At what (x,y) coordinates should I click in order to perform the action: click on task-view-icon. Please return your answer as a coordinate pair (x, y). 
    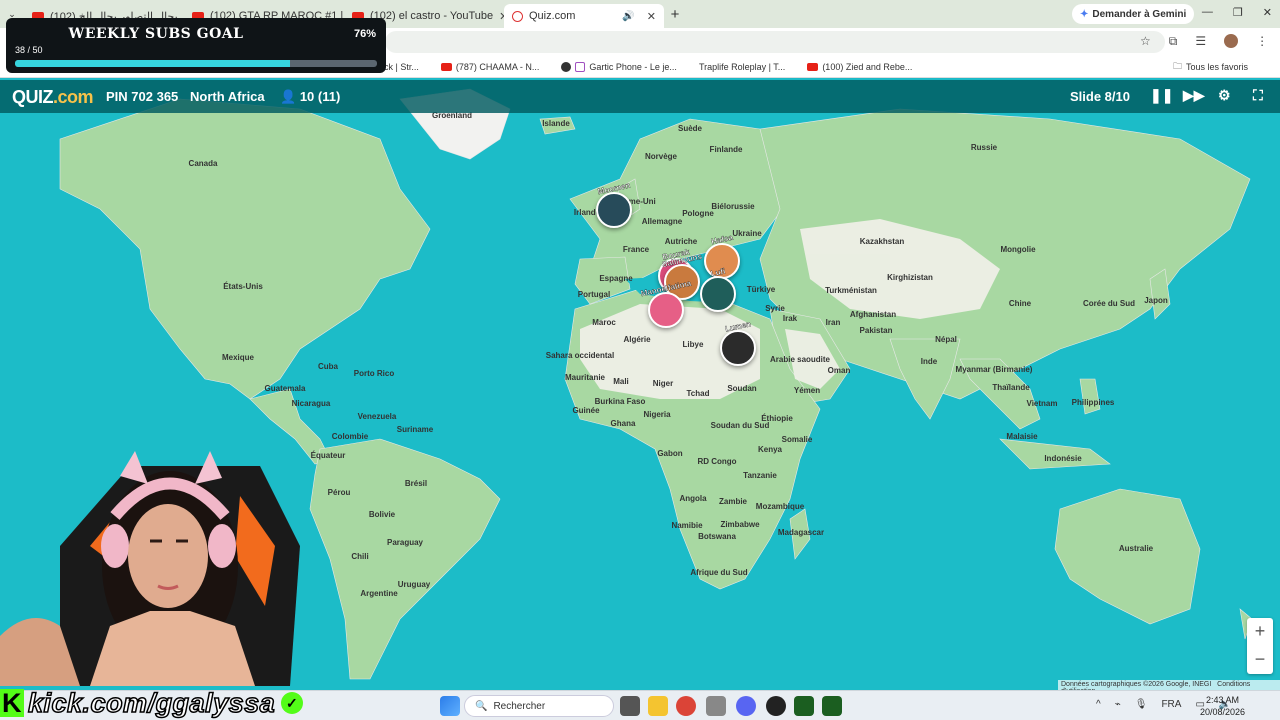
    Looking at the image, I should click on (630, 706).